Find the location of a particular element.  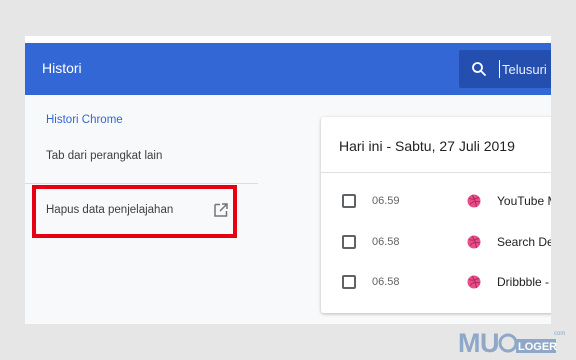

history-entry: 06.59 YouTube M is located at coordinates (436, 203).